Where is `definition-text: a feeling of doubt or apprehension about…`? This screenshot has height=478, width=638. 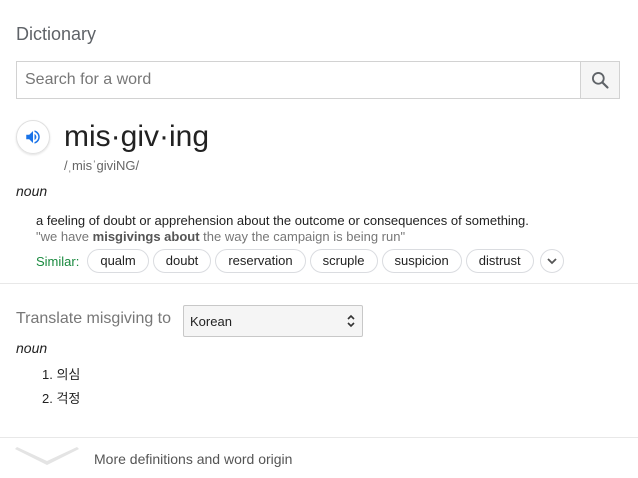
definition-text: a feeling of doubt or apprehension about… is located at coordinates (282, 220).